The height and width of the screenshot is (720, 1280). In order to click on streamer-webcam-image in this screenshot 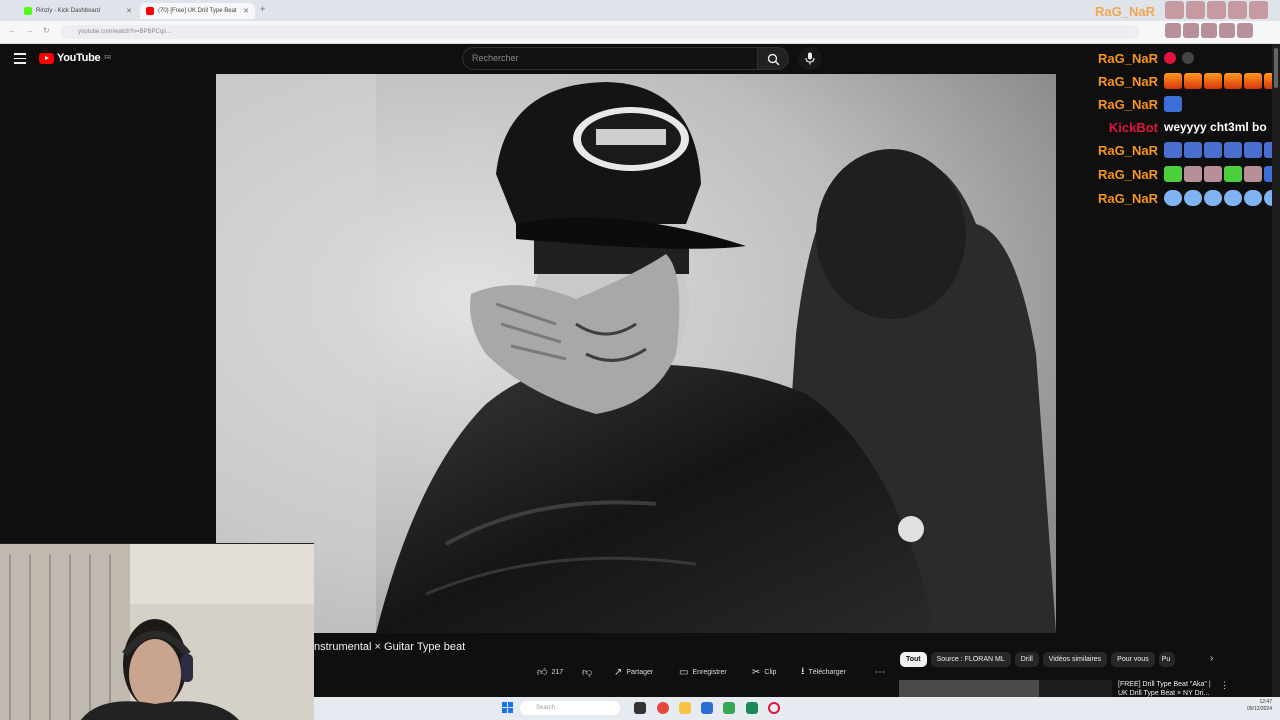, I will do `click(157, 632)`.